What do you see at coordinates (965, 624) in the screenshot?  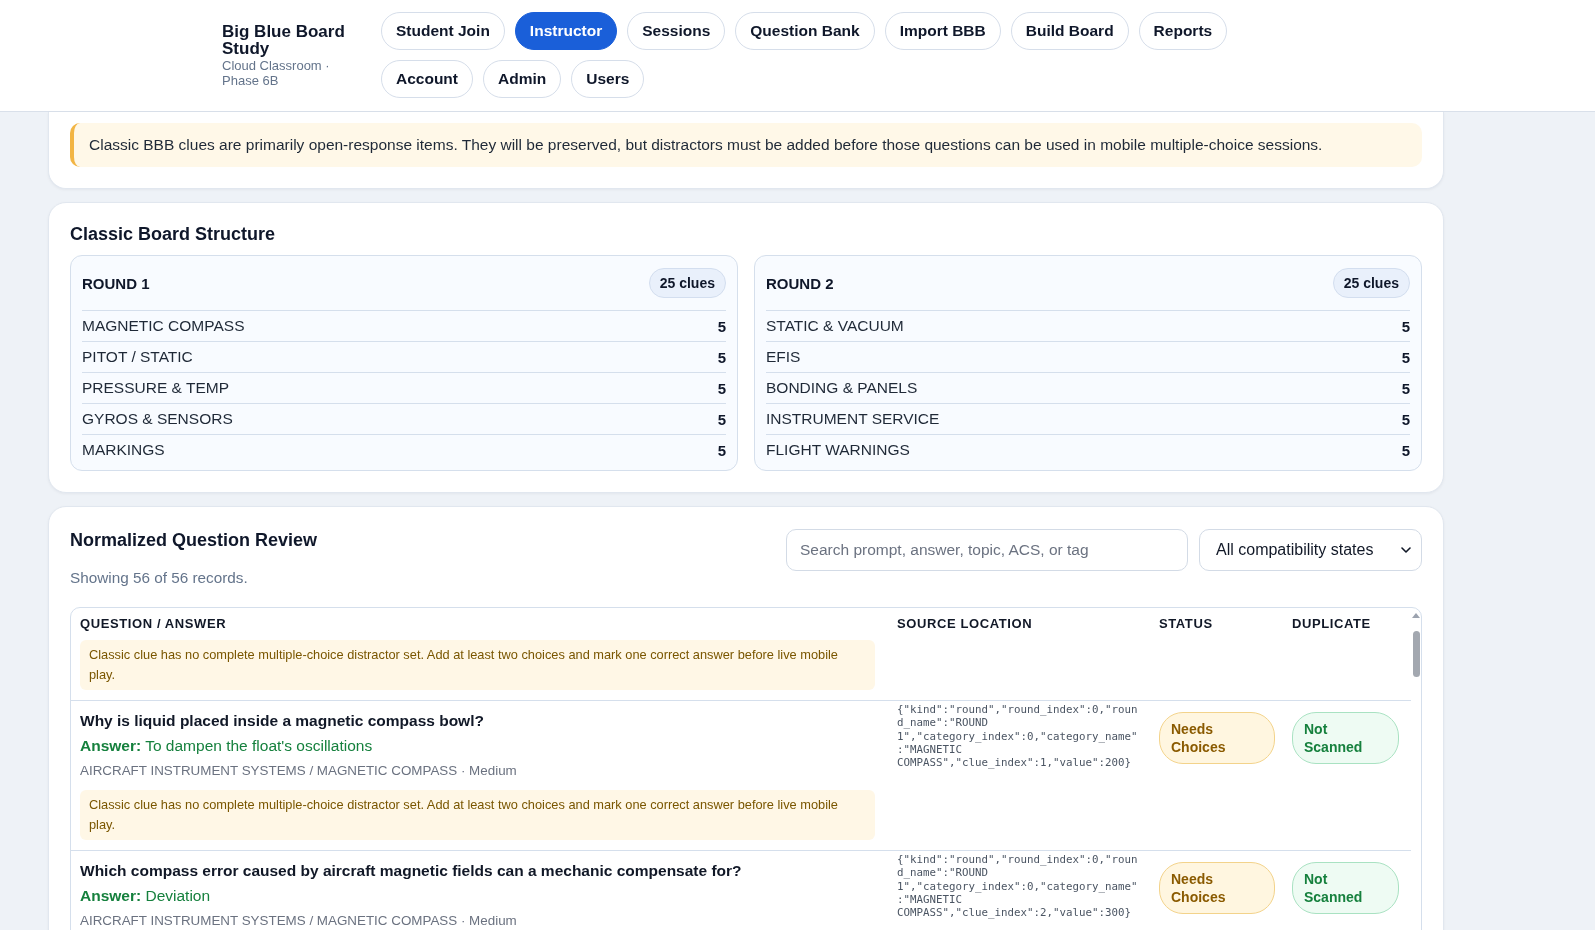 I see `column-header: SOURCE LOCATION` at bounding box center [965, 624].